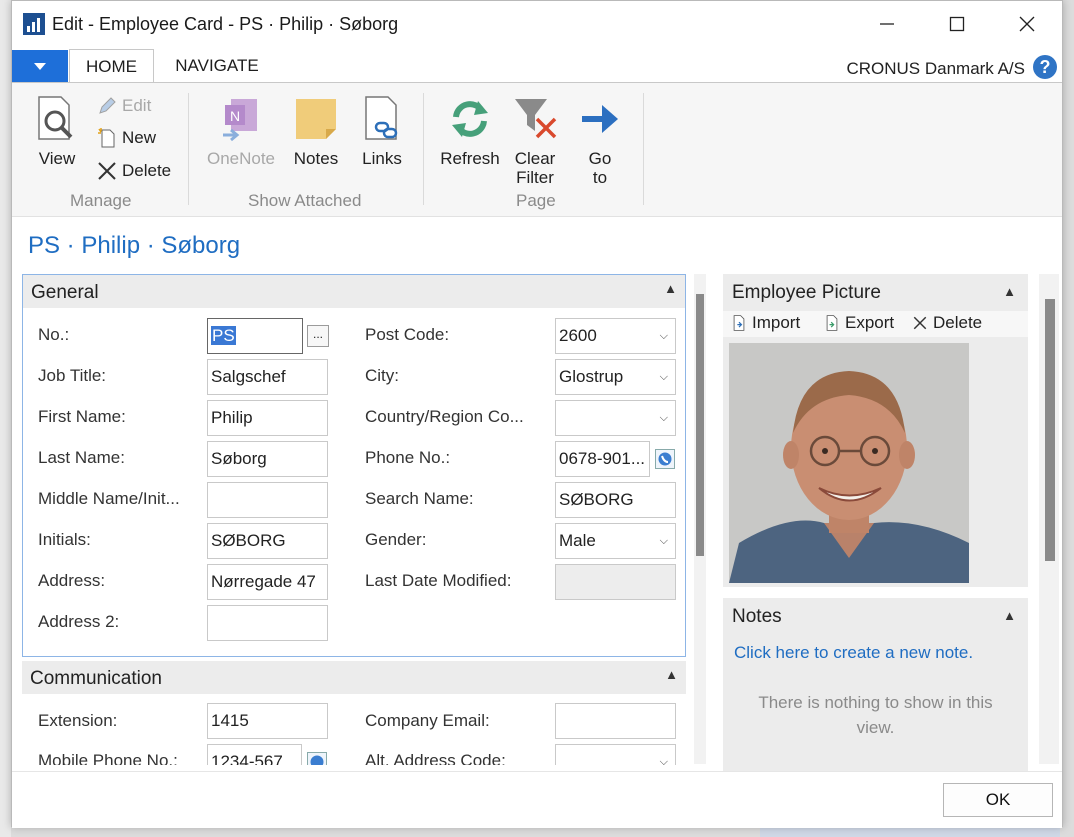  Describe the element at coordinates (267, 623) in the screenshot. I see `address-2-field` at that location.